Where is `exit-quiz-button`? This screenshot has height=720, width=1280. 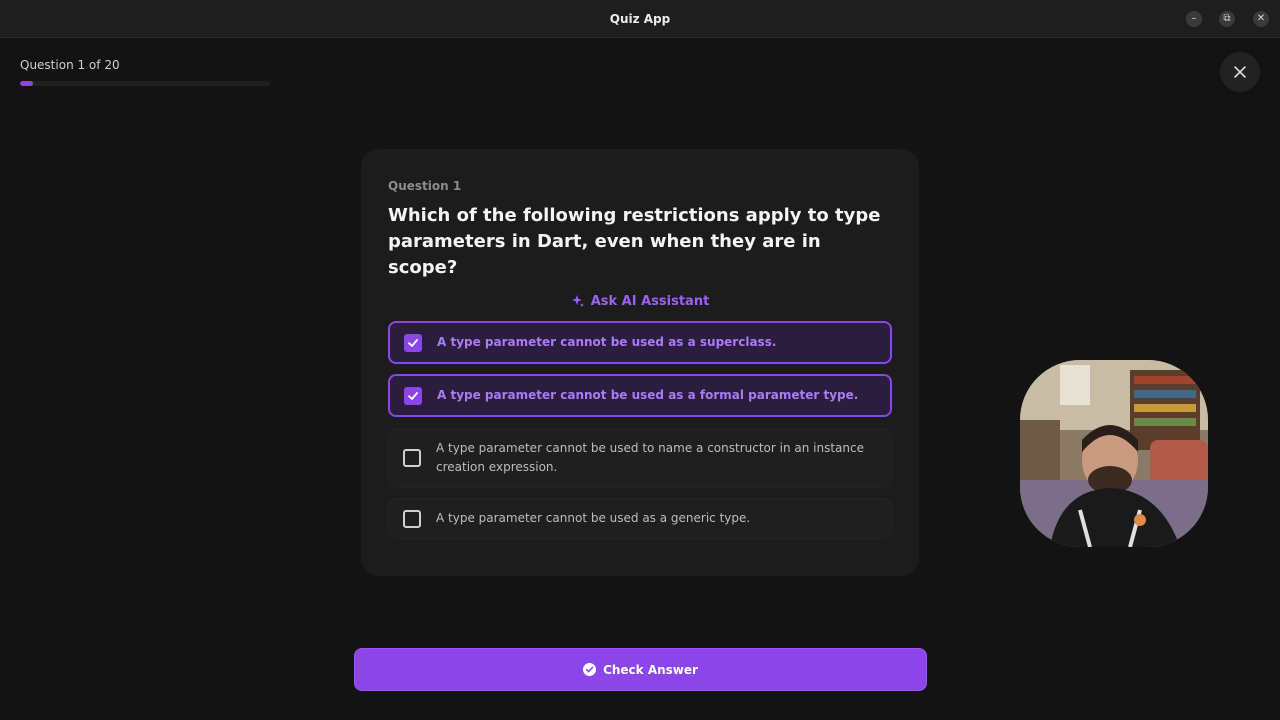
exit-quiz-button is located at coordinates (1240, 72).